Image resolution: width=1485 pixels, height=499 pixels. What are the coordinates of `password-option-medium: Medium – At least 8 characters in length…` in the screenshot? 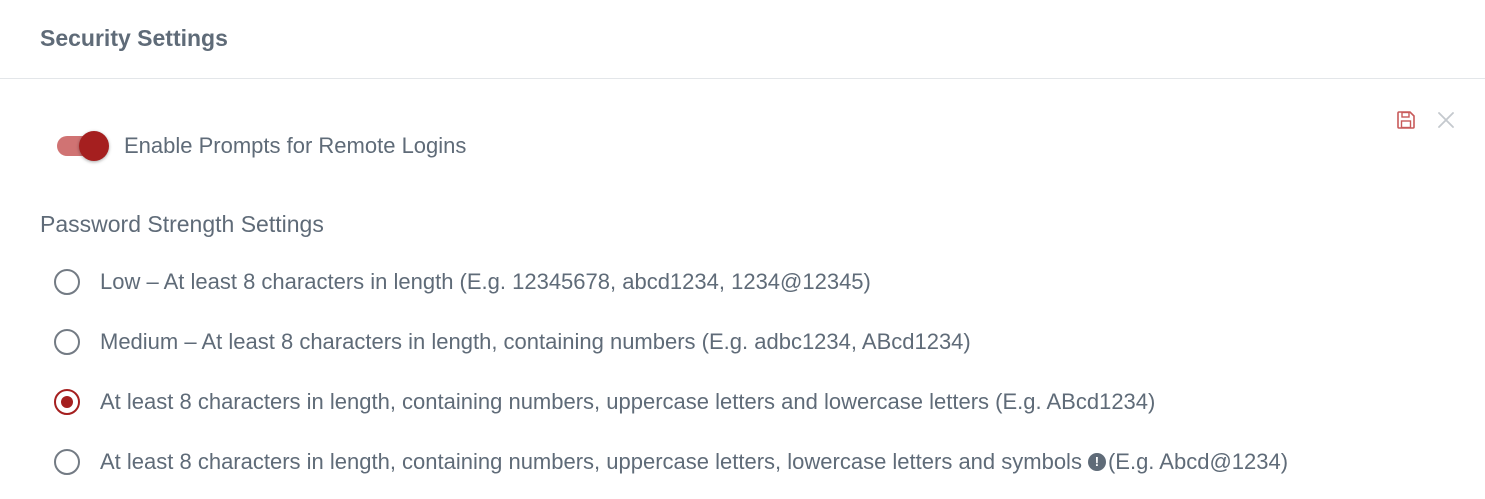 It's located at (671, 342).